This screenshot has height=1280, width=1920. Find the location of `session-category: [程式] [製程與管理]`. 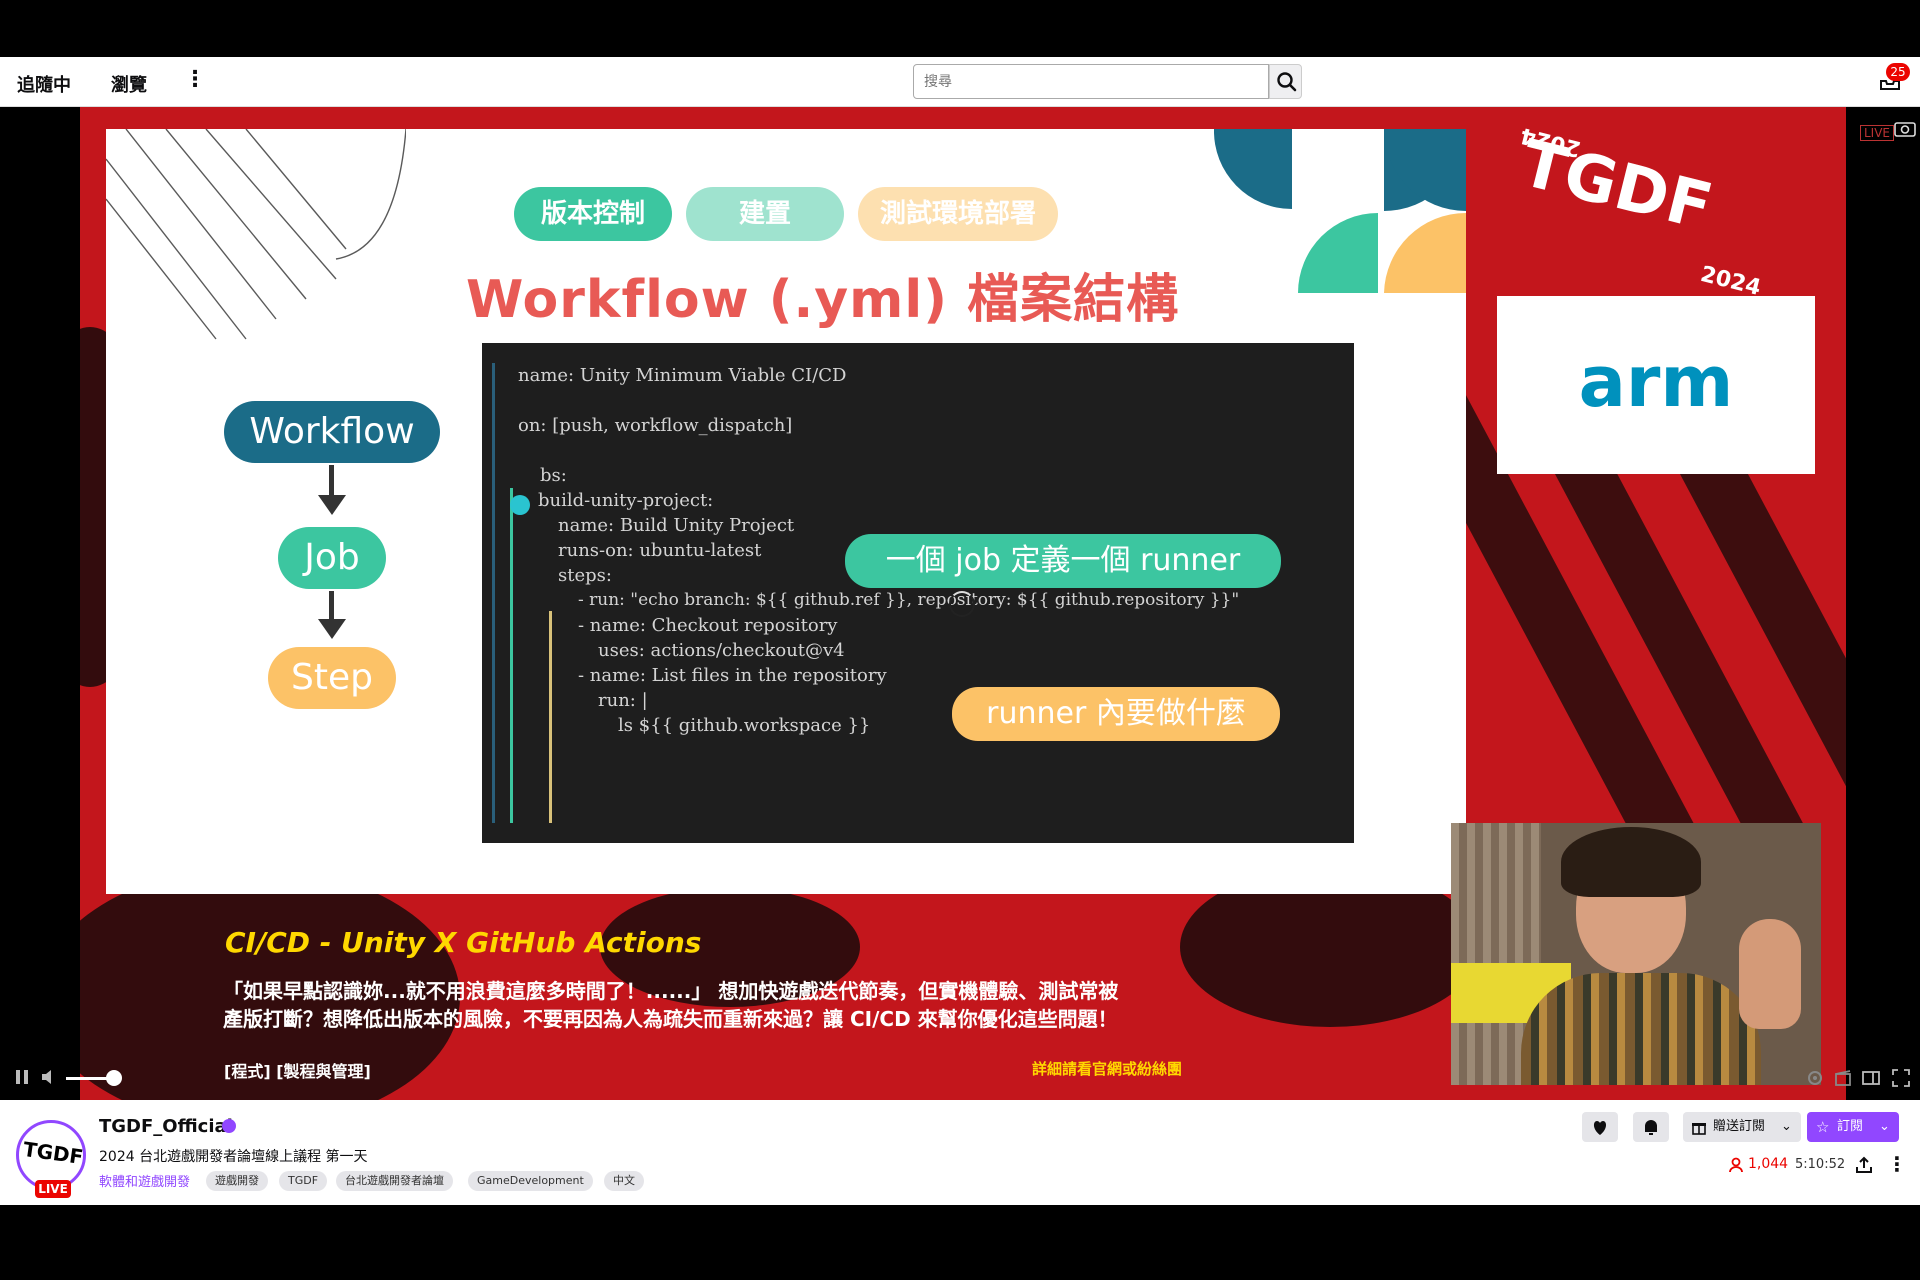

session-category: [程式] [製程與管理] is located at coordinates (297, 1071).